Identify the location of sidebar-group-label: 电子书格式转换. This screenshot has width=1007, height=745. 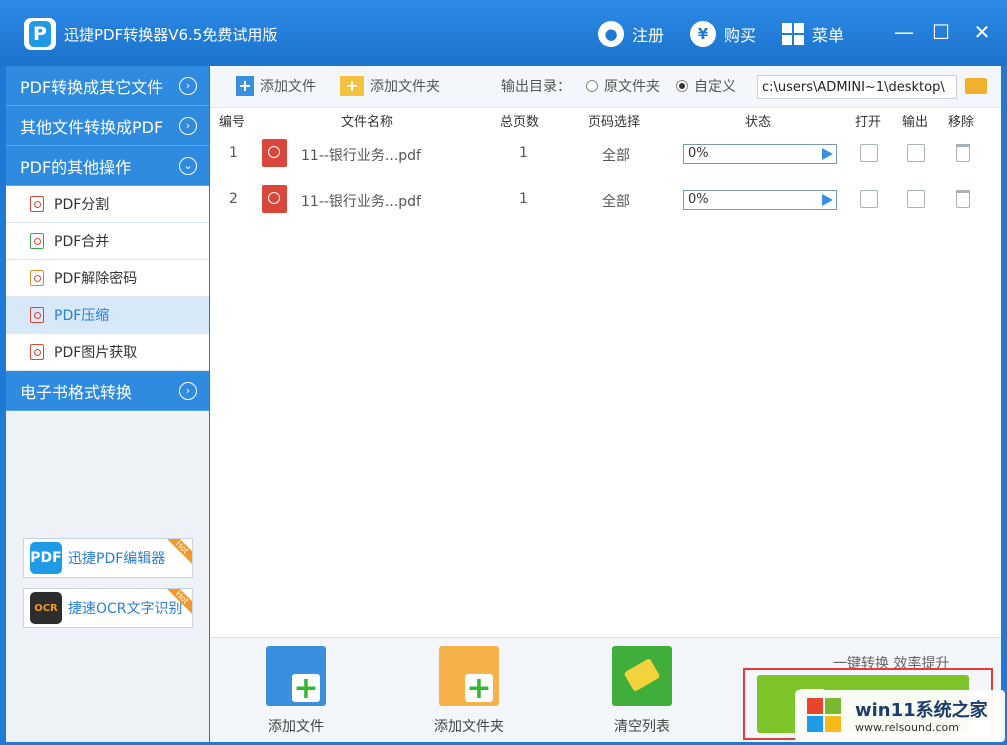
(76, 392).